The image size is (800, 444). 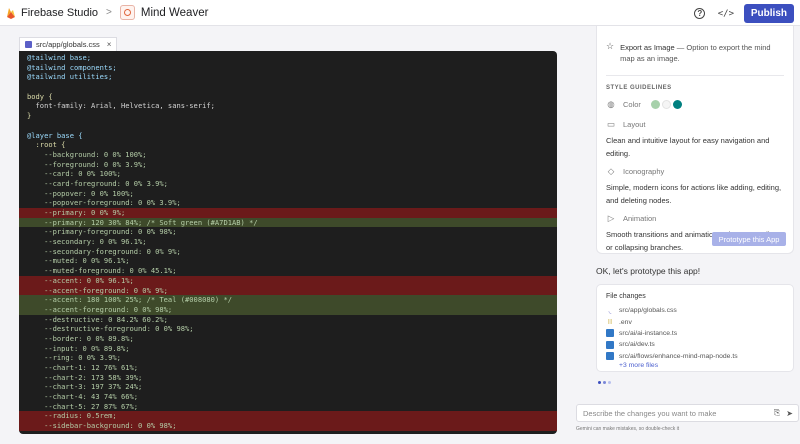 What do you see at coordinates (59, 13) in the screenshot?
I see `app-name: Firebase Studio` at bounding box center [59, 13].